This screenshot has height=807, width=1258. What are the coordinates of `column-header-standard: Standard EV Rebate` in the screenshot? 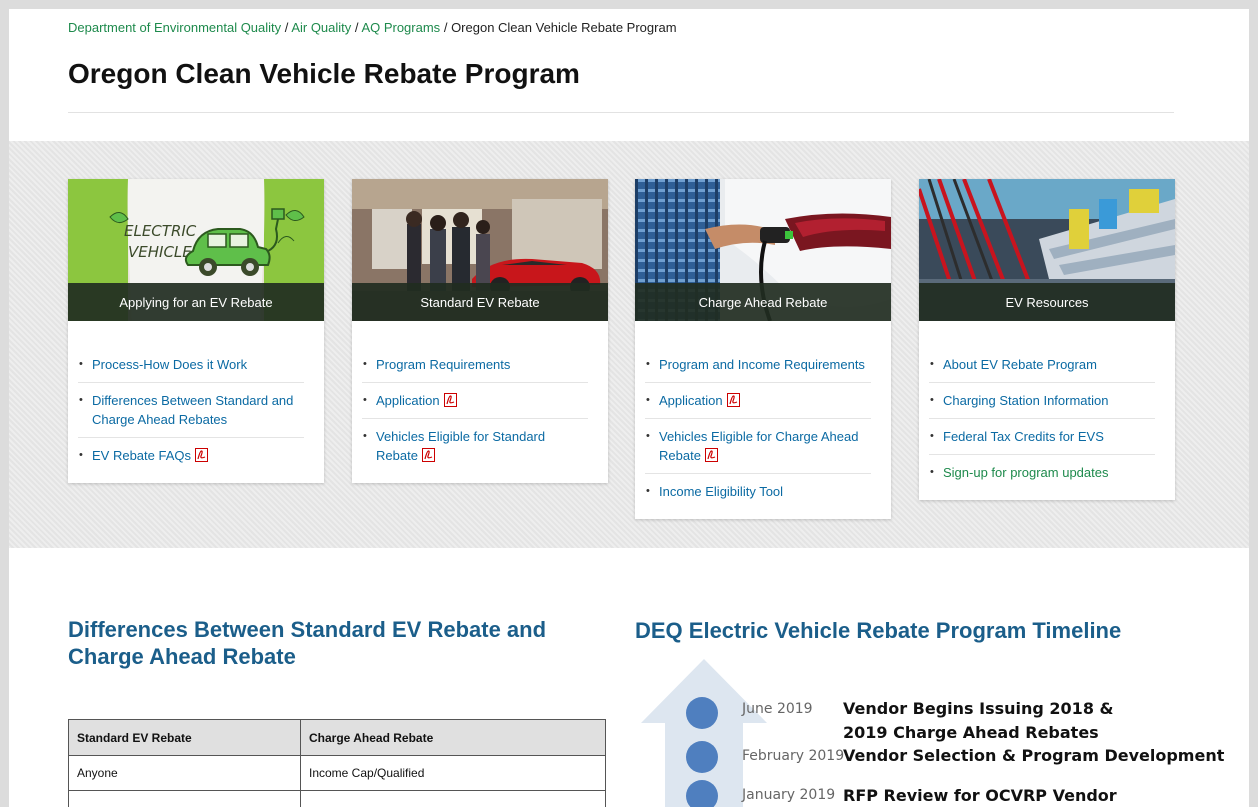 It's located at (184, 737).